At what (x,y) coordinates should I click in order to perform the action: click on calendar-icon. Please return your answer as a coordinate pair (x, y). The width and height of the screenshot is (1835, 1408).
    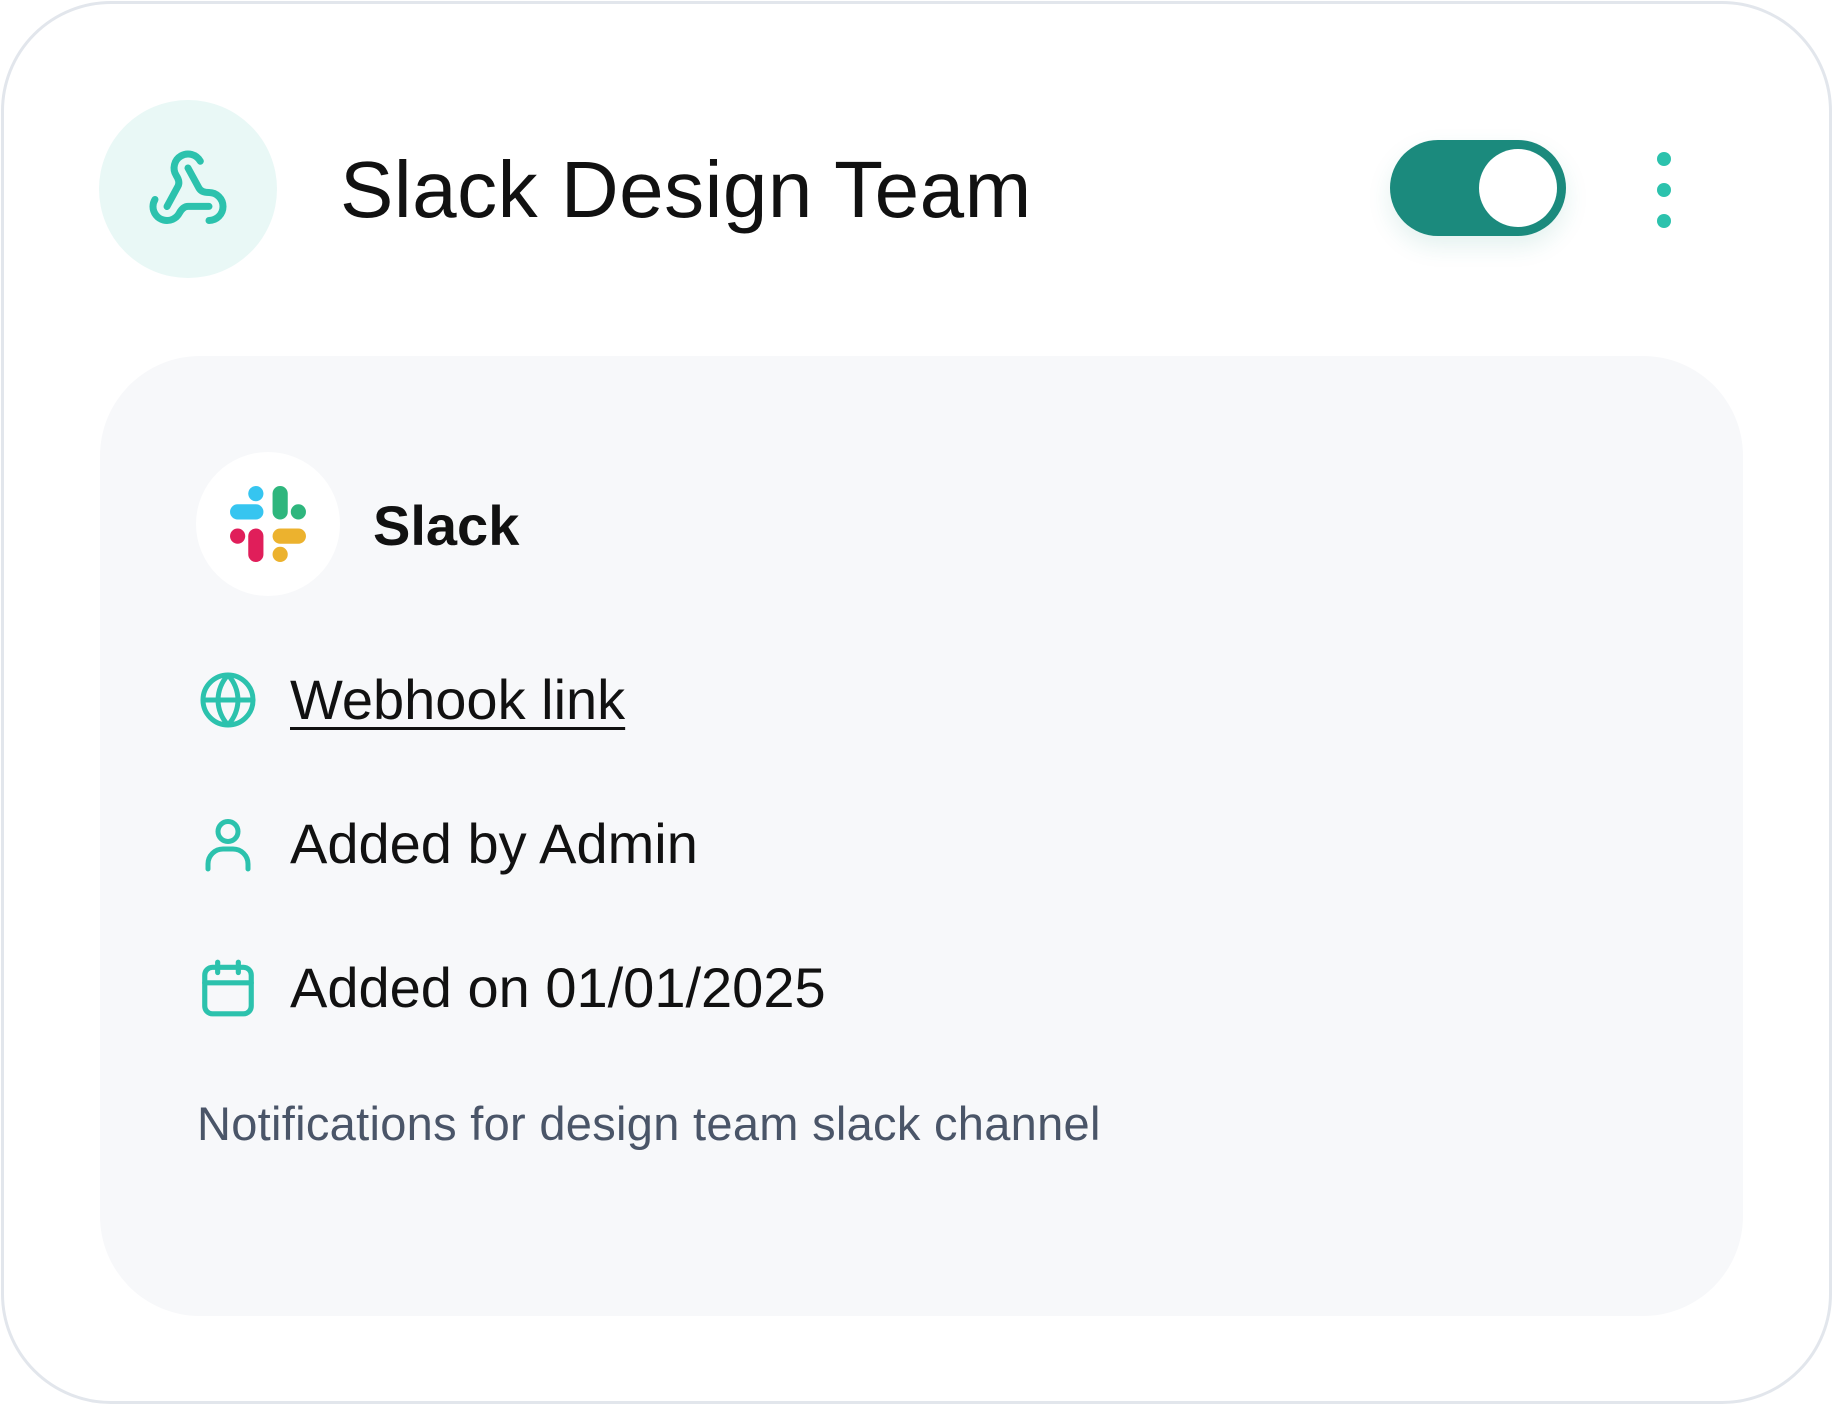
    Looking at the image, I should click on (228, 988).